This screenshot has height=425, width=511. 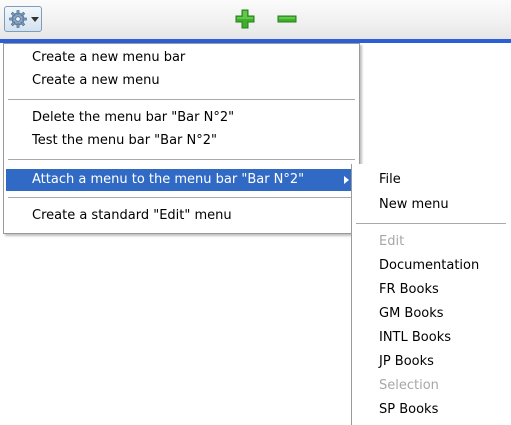 I want to click on menu-item-label: Create a new menu bar, so click(x=109, y=57).